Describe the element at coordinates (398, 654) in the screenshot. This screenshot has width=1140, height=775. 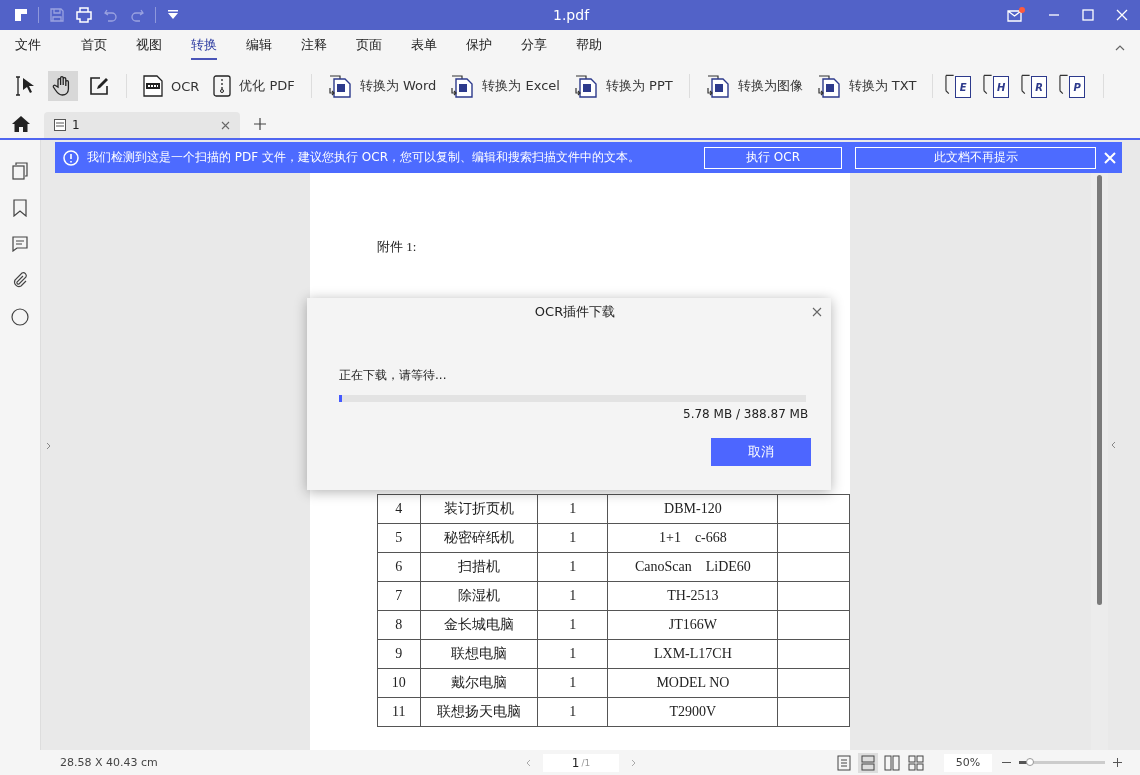
I see `table-cell: 9` at that location.